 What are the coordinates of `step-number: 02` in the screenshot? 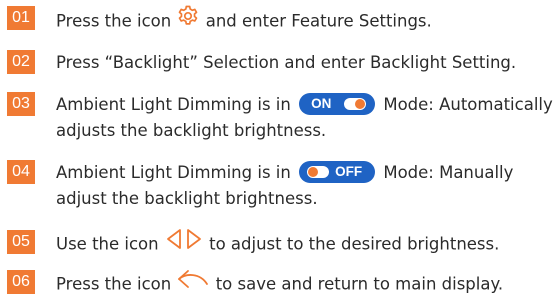 It's located at (21, 62).